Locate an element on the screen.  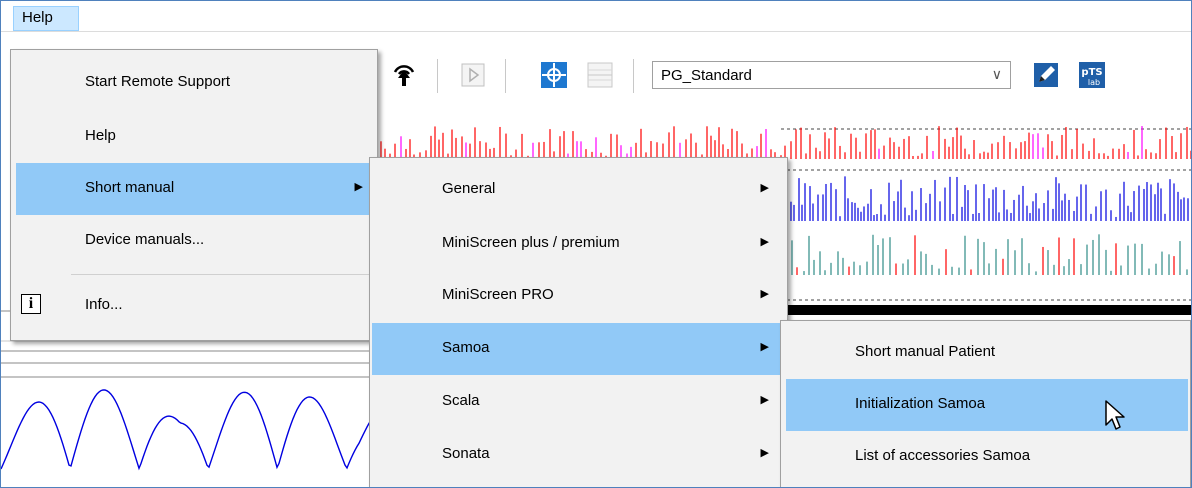
menubar-help: Help is located at coordinates (46, 18).